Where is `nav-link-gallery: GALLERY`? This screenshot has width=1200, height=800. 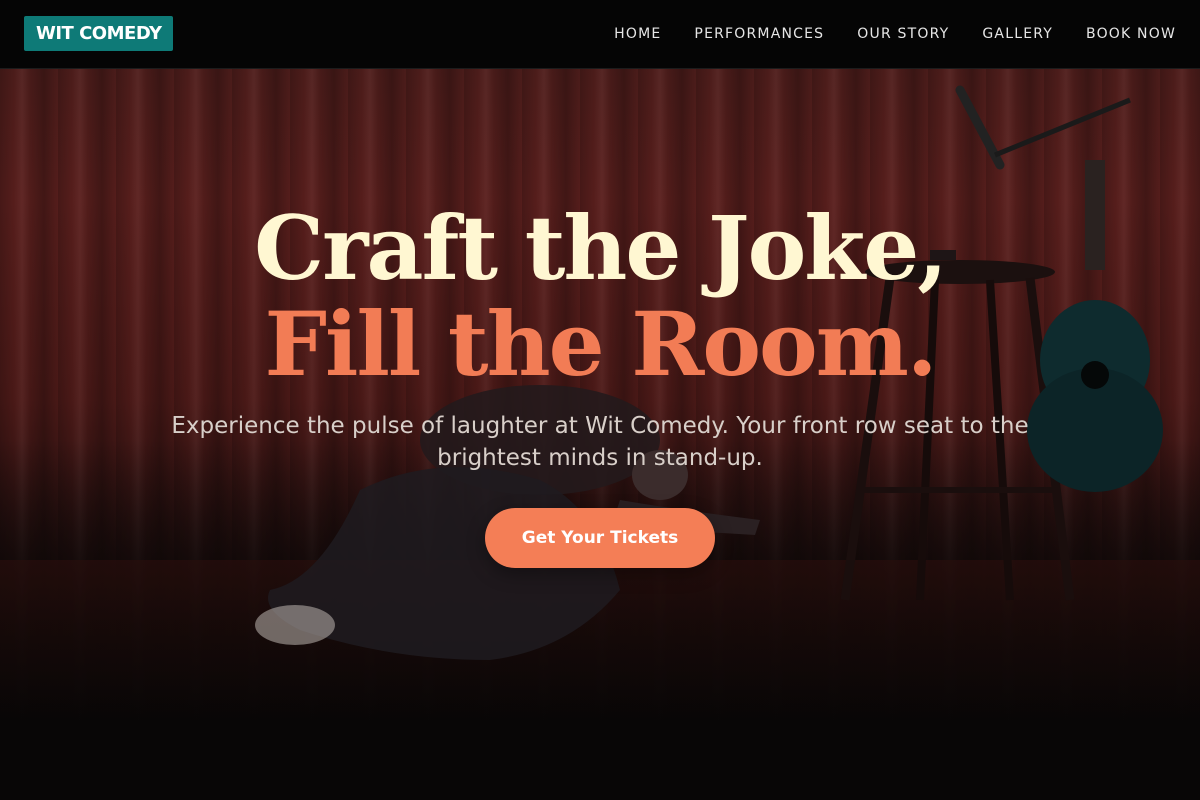 nav-link-gallery: GALLERY is located at coordinates (1017, 34).